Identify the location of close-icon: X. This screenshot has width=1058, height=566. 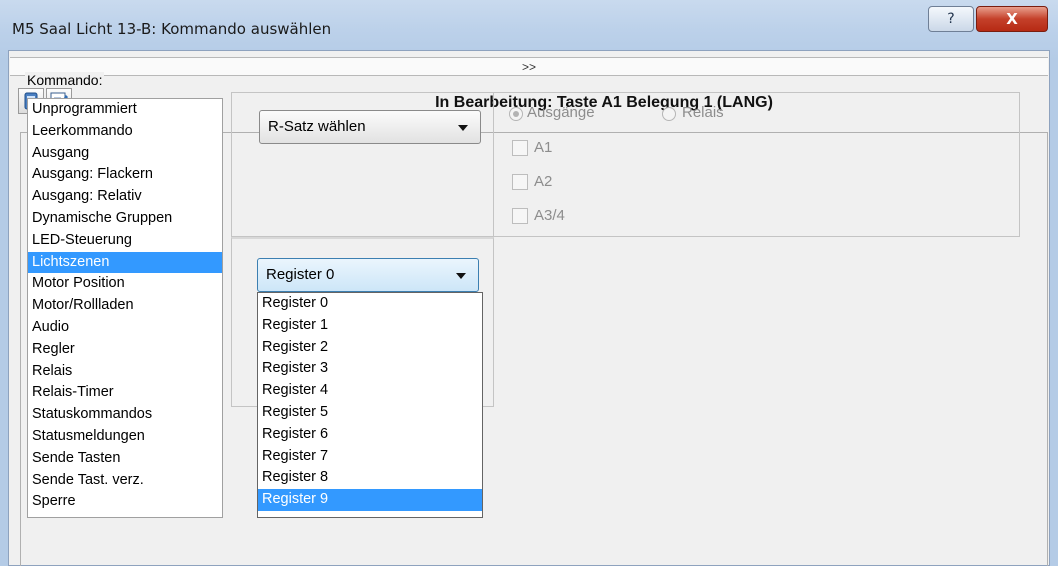
(1012, 19).